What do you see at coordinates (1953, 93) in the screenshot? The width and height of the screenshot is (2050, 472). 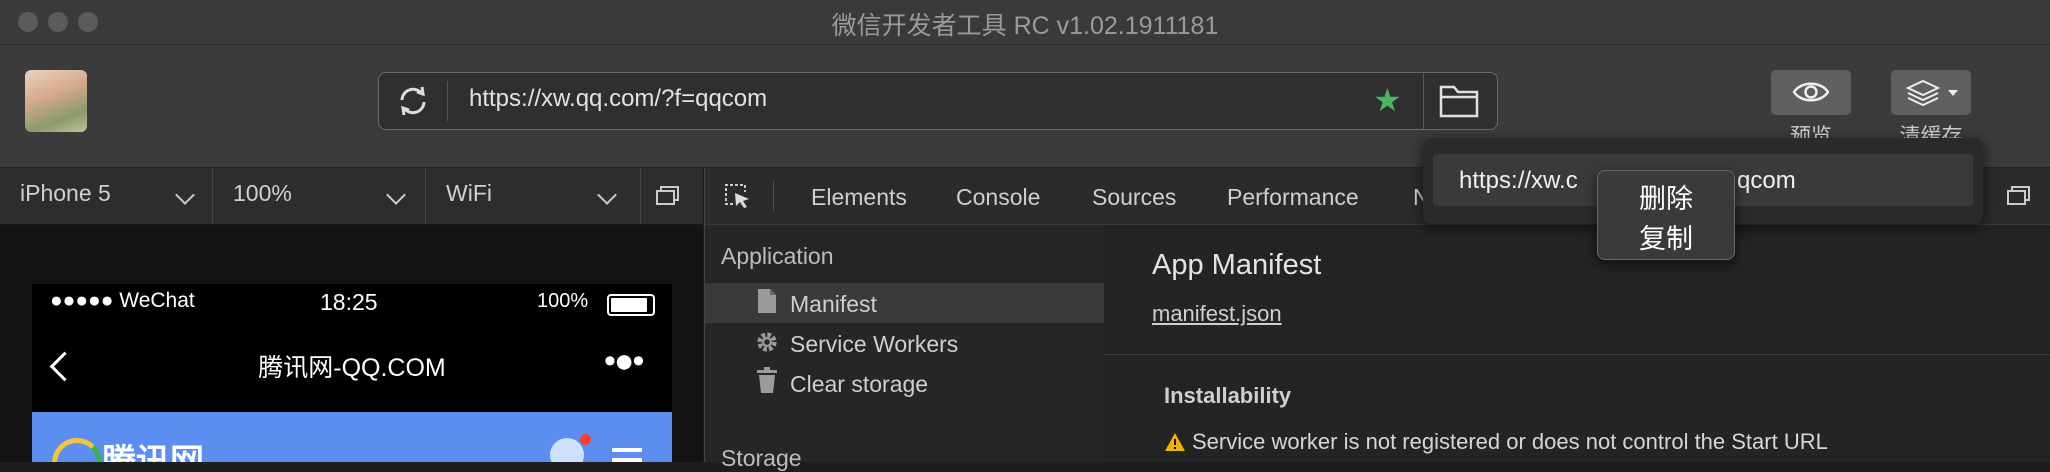 I see `caret-down-icon` at bounding box center [1953, 93].